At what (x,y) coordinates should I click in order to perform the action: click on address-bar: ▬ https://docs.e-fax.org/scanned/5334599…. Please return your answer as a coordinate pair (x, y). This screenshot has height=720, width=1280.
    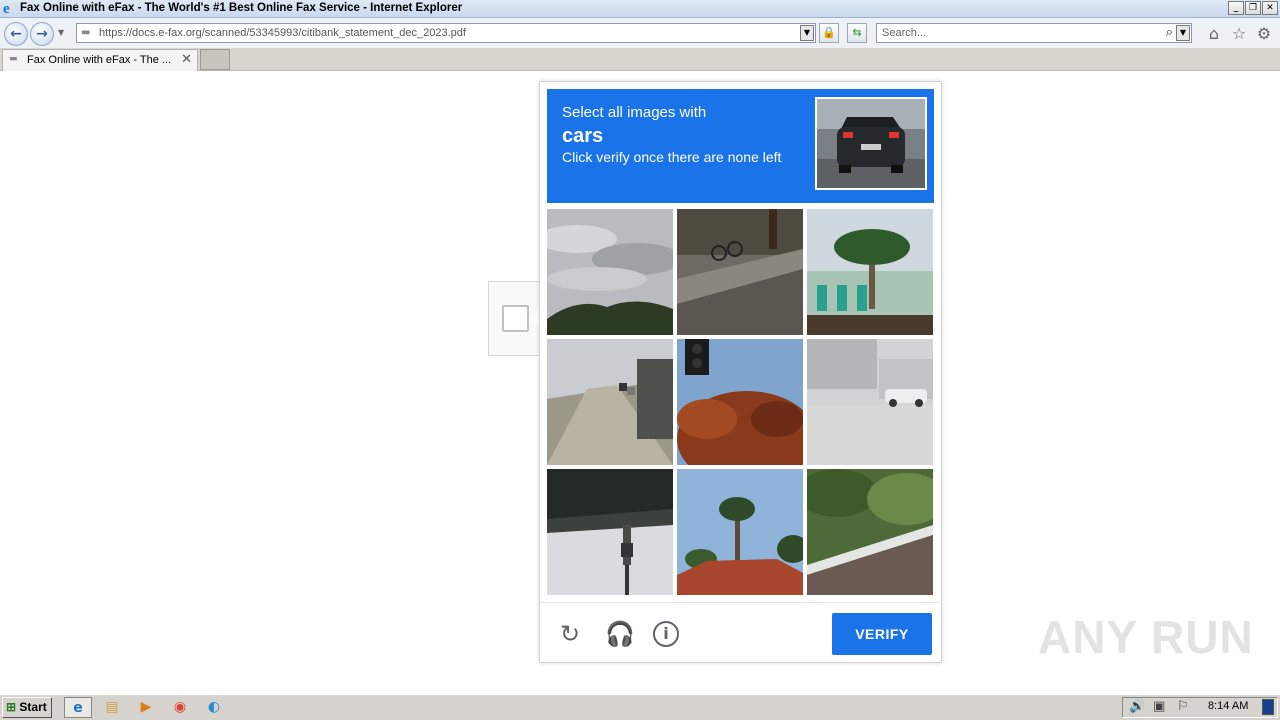
    Looking at the image, I should click on (446, 33).